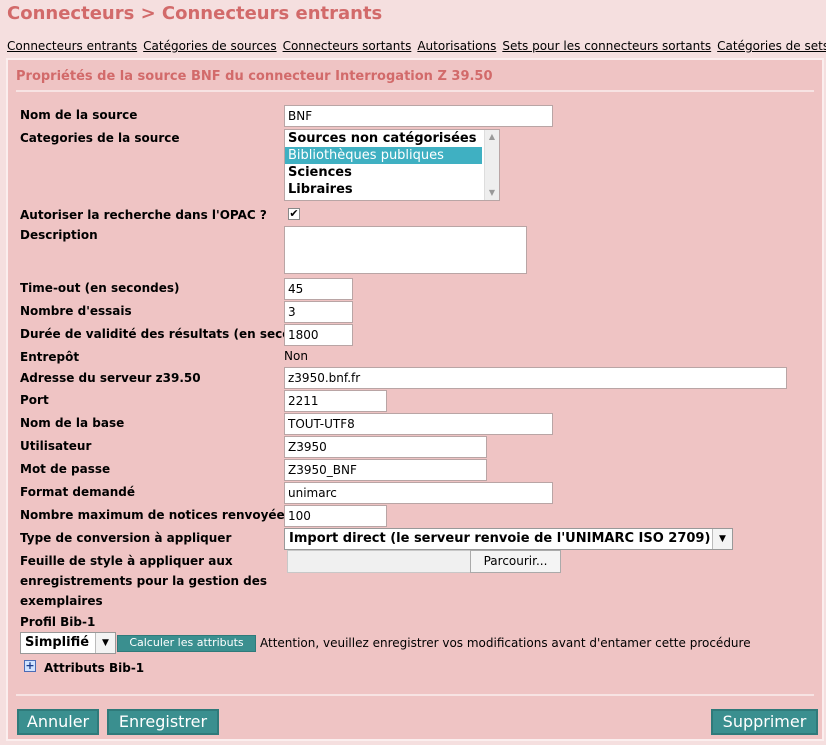 This screenshot has width=826, height=745. What do you see at coordinates (144, 581) in the screenshot?
I see `label-stylesheet-line2: enregistrements pour la gestion des` at bounding box center [144, 581].